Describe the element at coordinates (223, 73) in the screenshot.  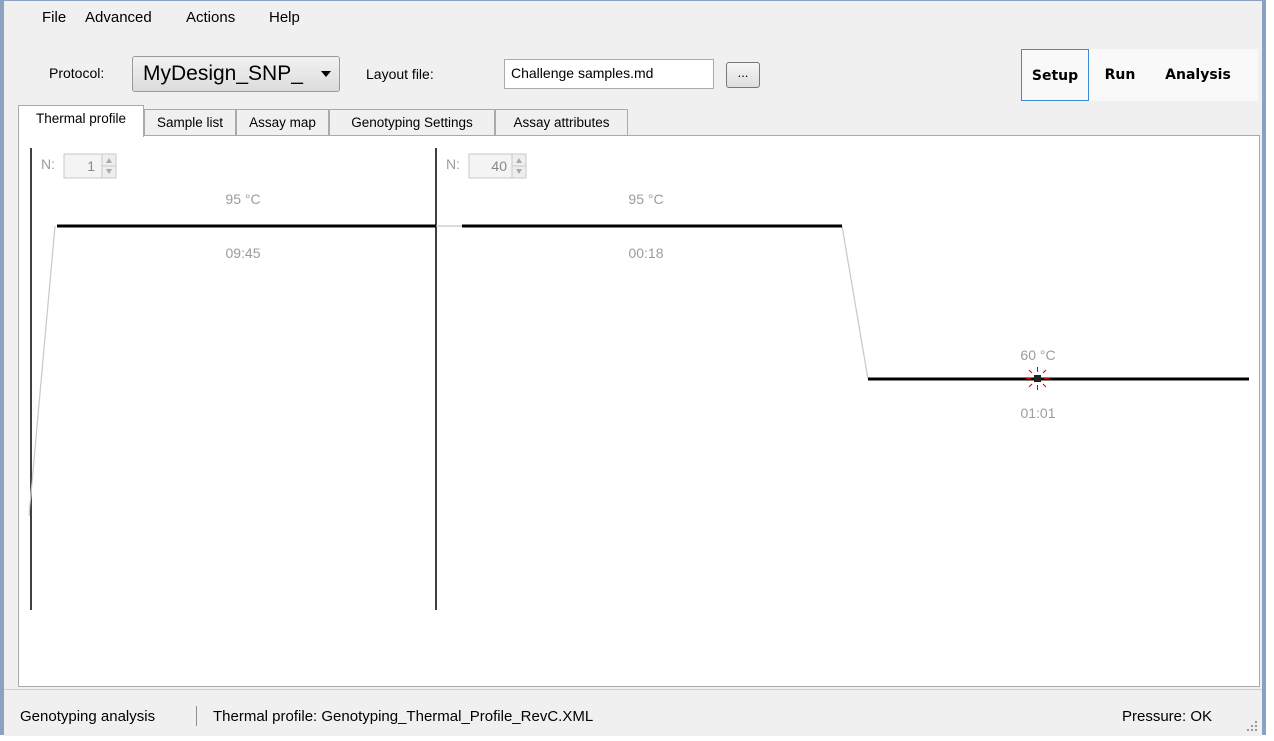
I see `protocol-value: MyDesign_SNP_` at that location.